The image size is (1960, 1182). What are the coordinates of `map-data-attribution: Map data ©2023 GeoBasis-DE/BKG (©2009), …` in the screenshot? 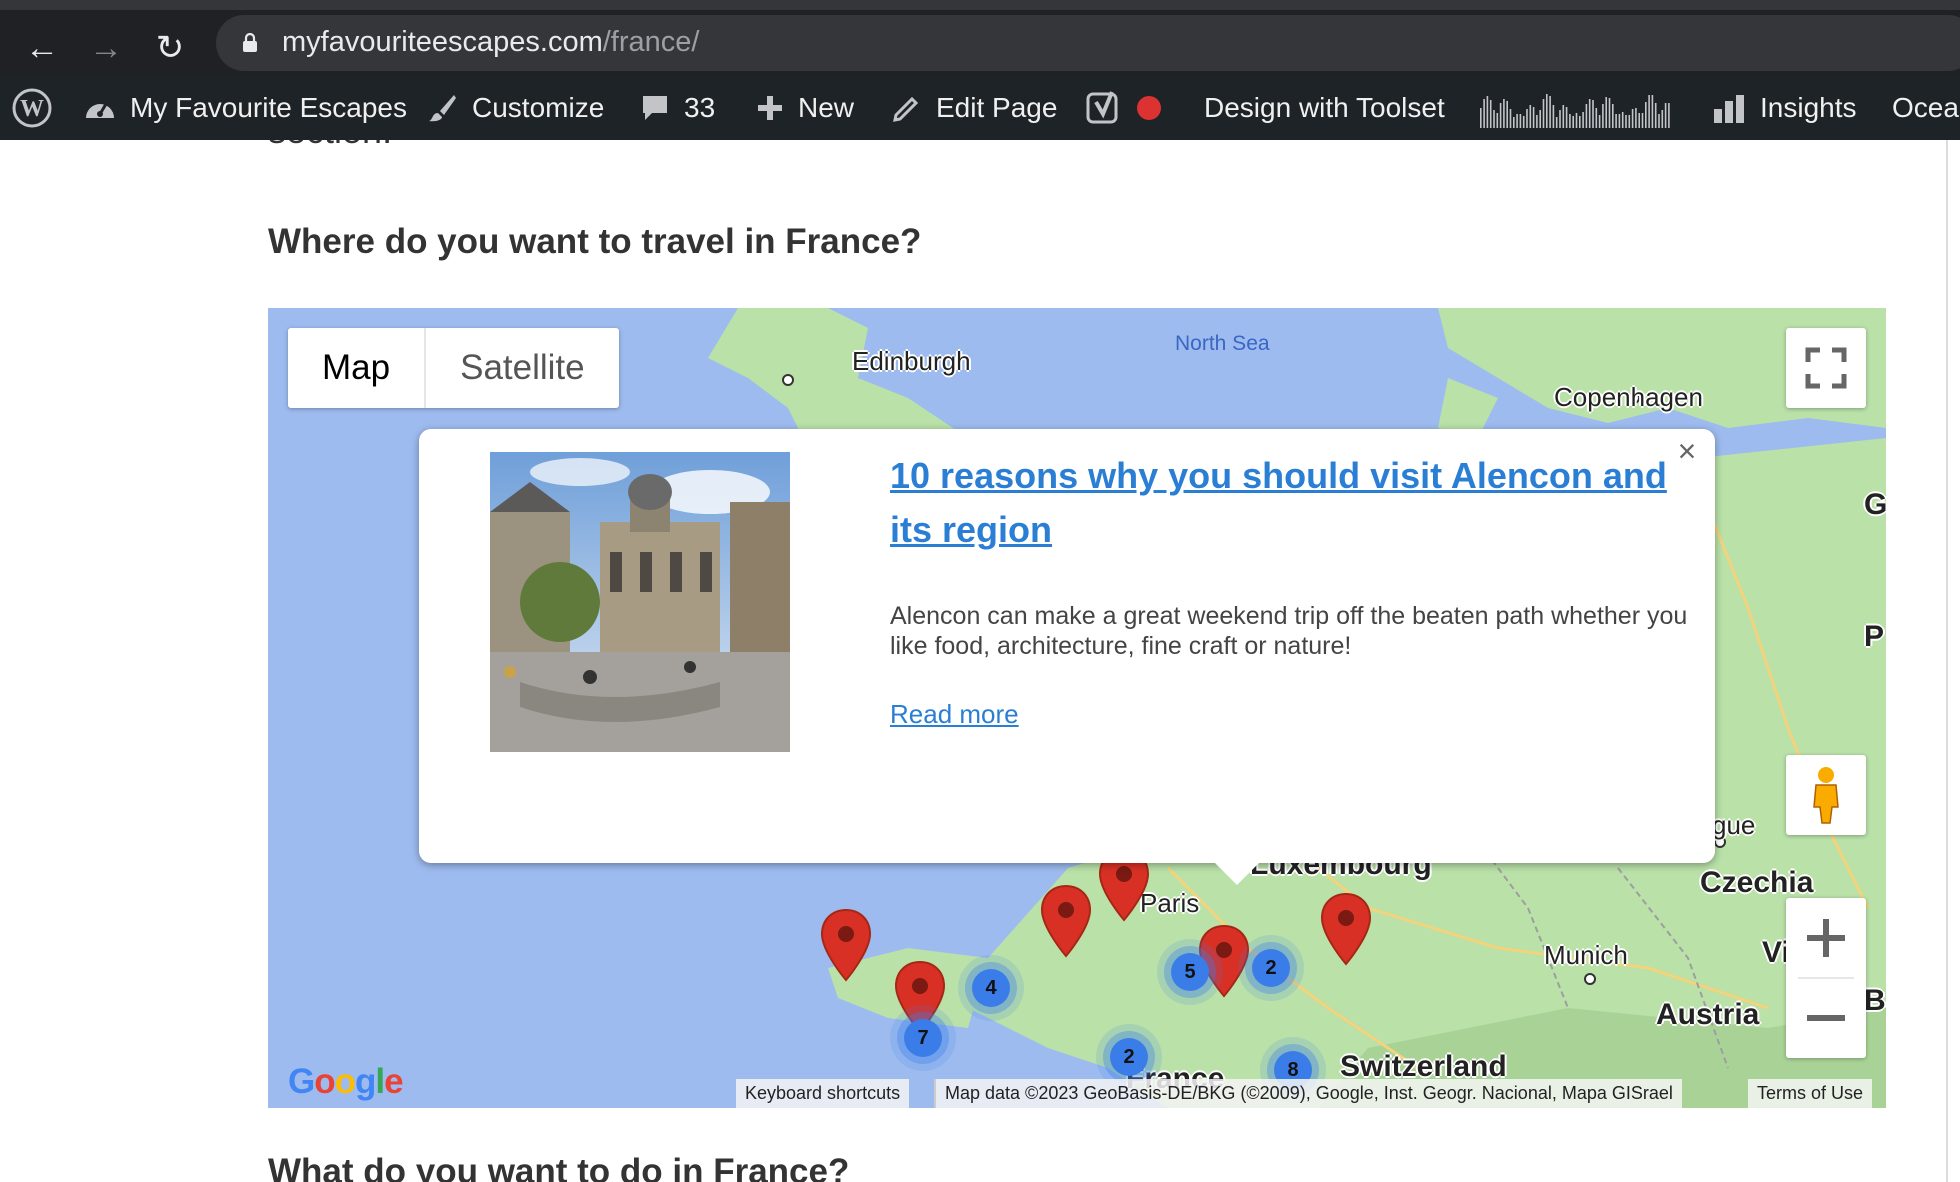 It's located at (1308, 1093).